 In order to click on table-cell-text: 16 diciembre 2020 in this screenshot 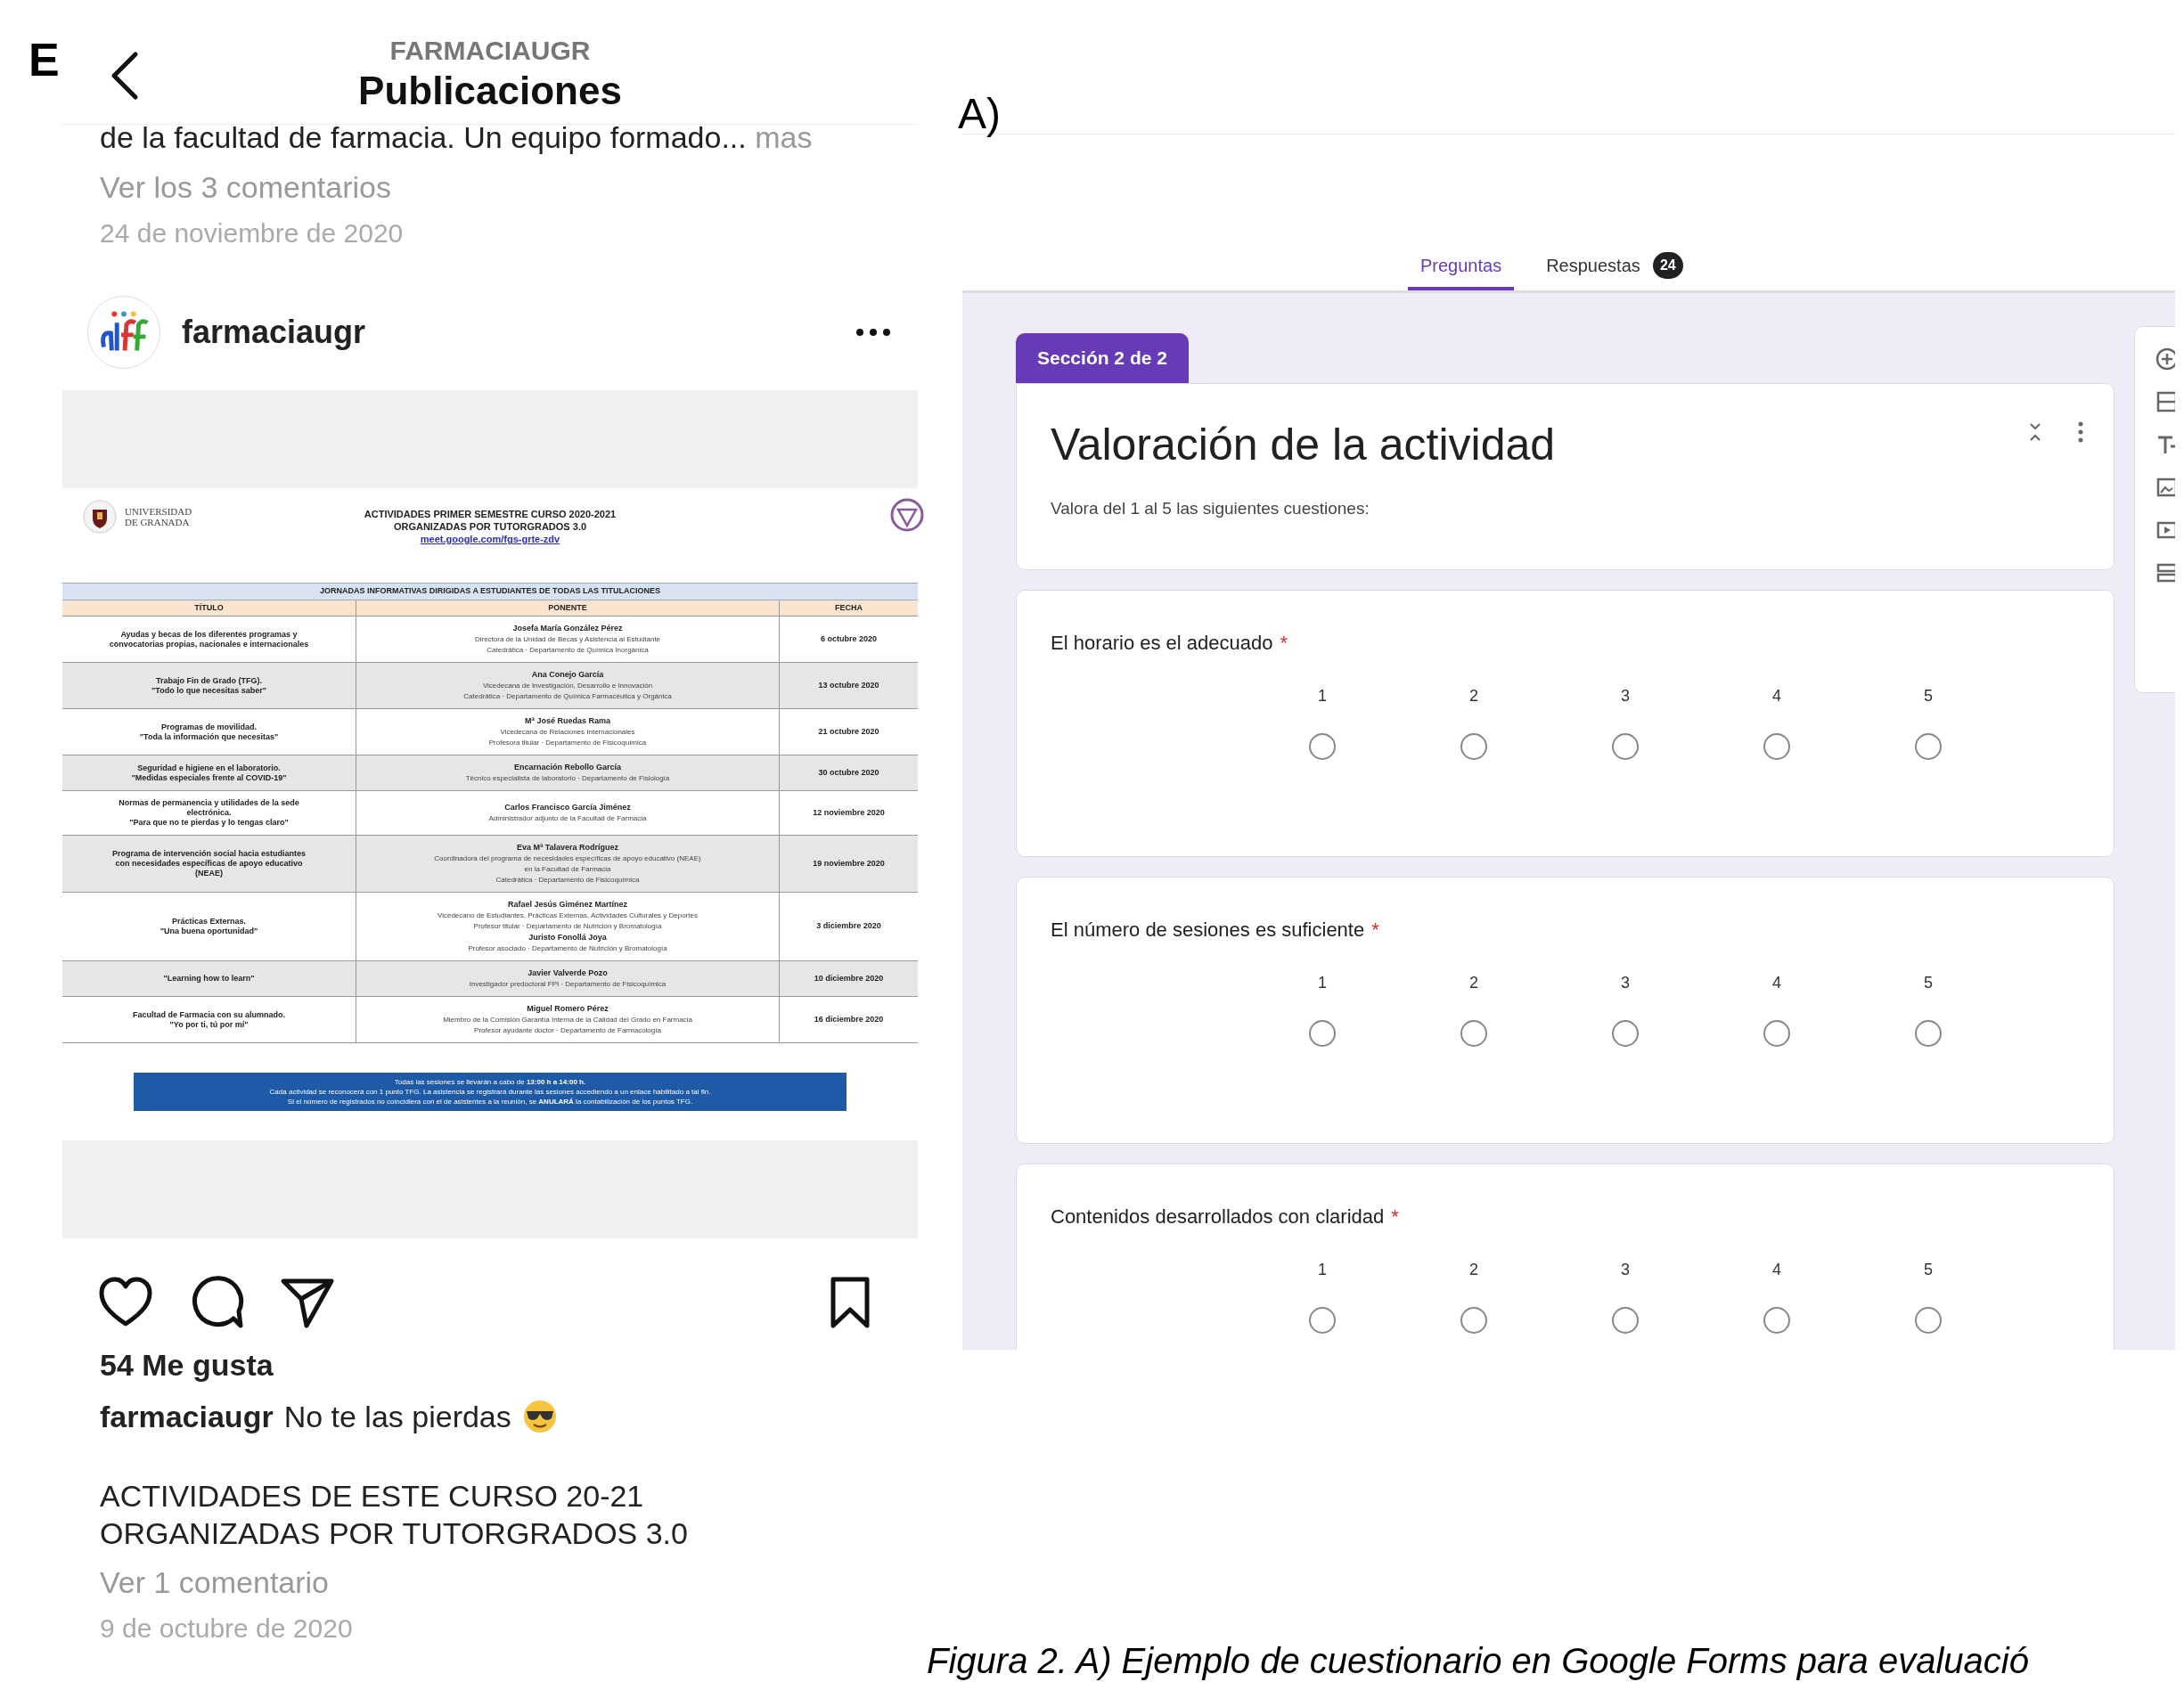, I will do `click(849, 1019)`.